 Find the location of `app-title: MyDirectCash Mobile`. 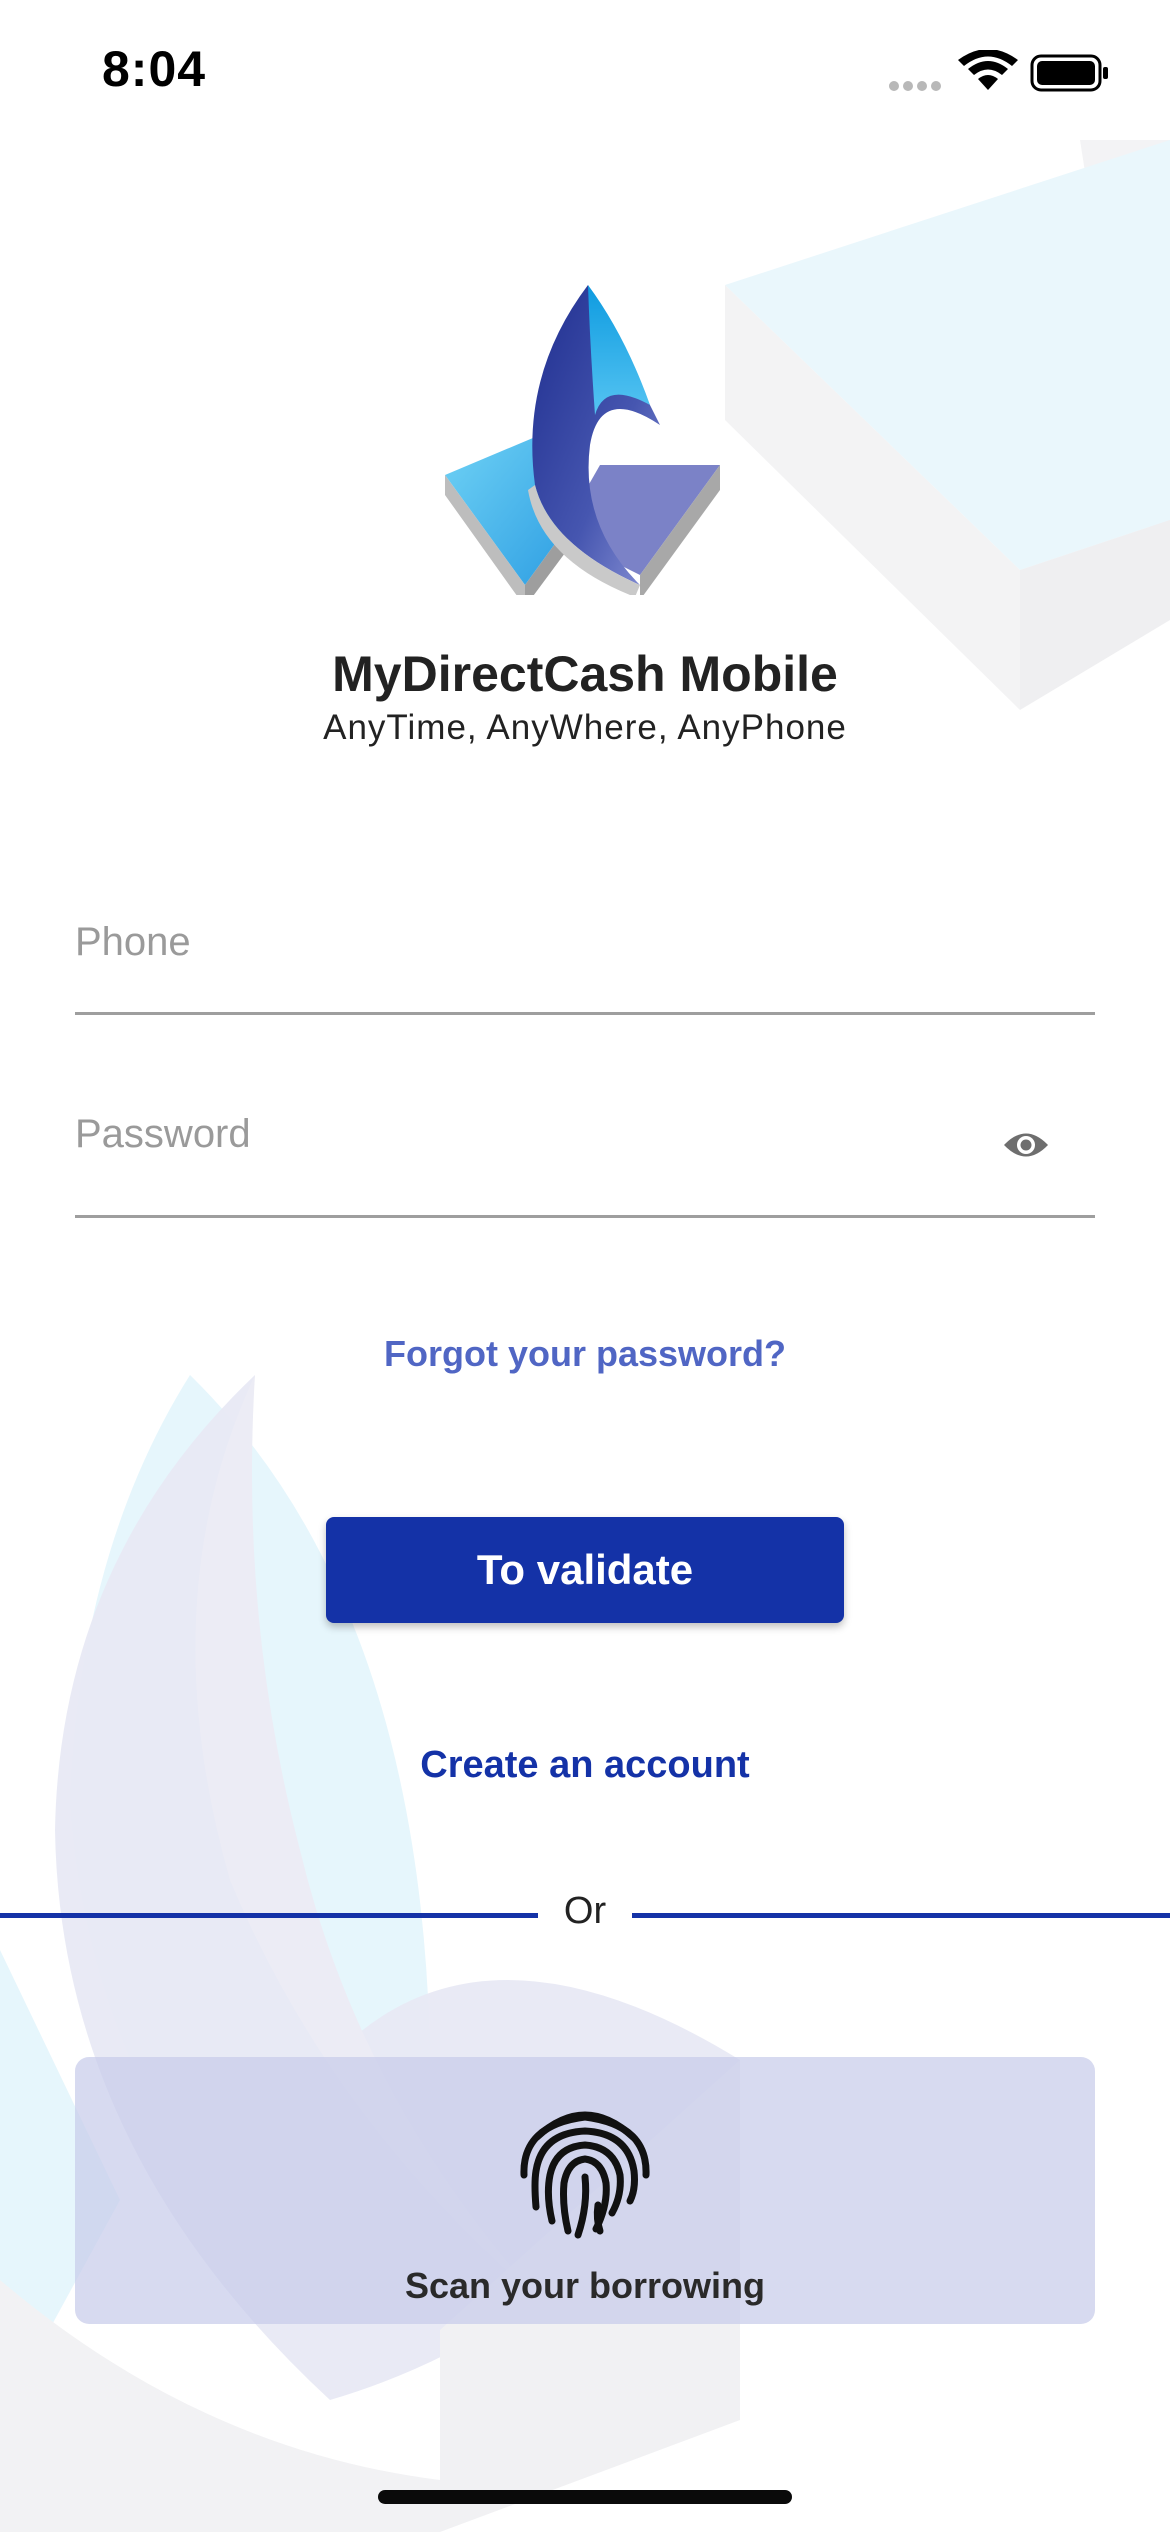

app-title: MyDirectCash Mobile is located at coordinates (585, 674).